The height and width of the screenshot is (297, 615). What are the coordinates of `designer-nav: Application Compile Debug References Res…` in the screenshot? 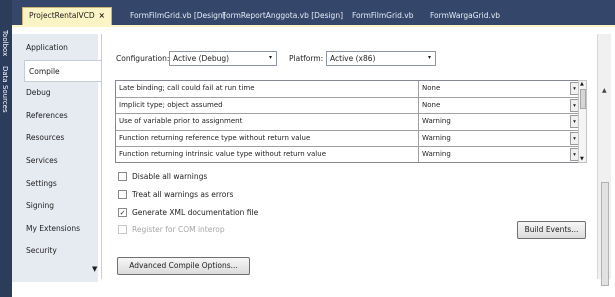 It's located at (63, 158).